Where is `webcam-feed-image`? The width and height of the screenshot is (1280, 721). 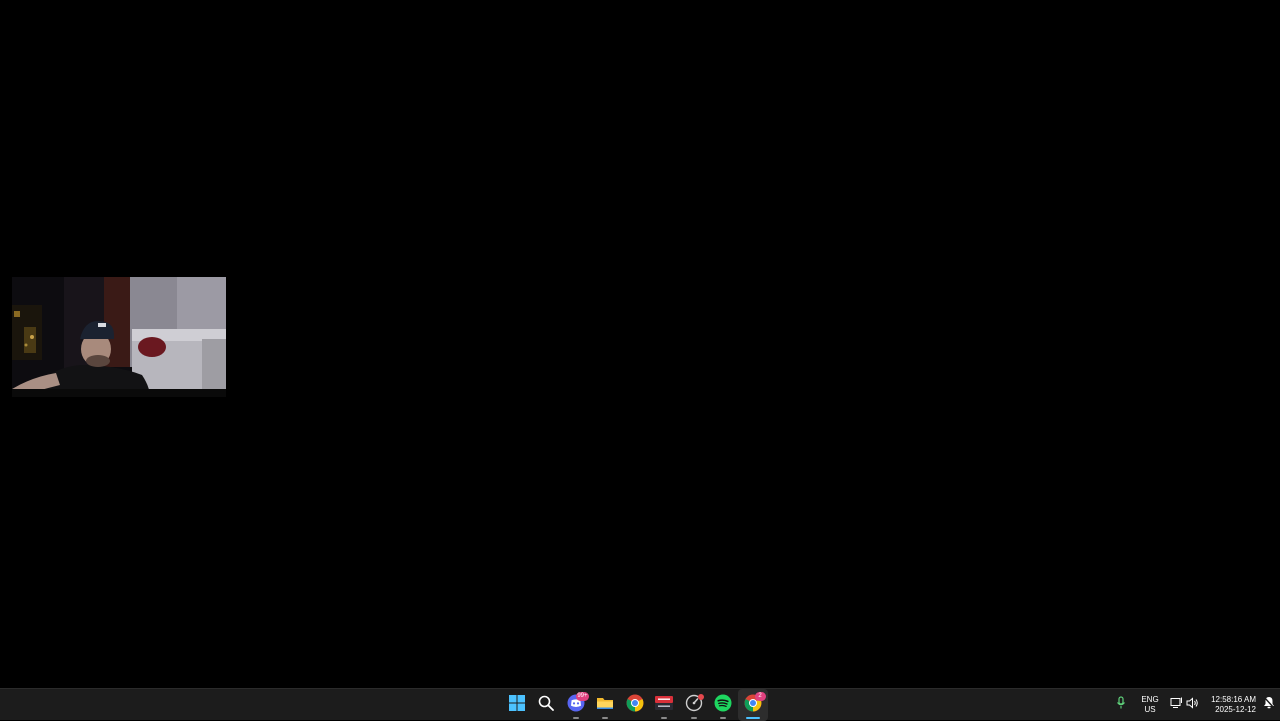 webcam-feed-image is located at coordinates (119, 337).